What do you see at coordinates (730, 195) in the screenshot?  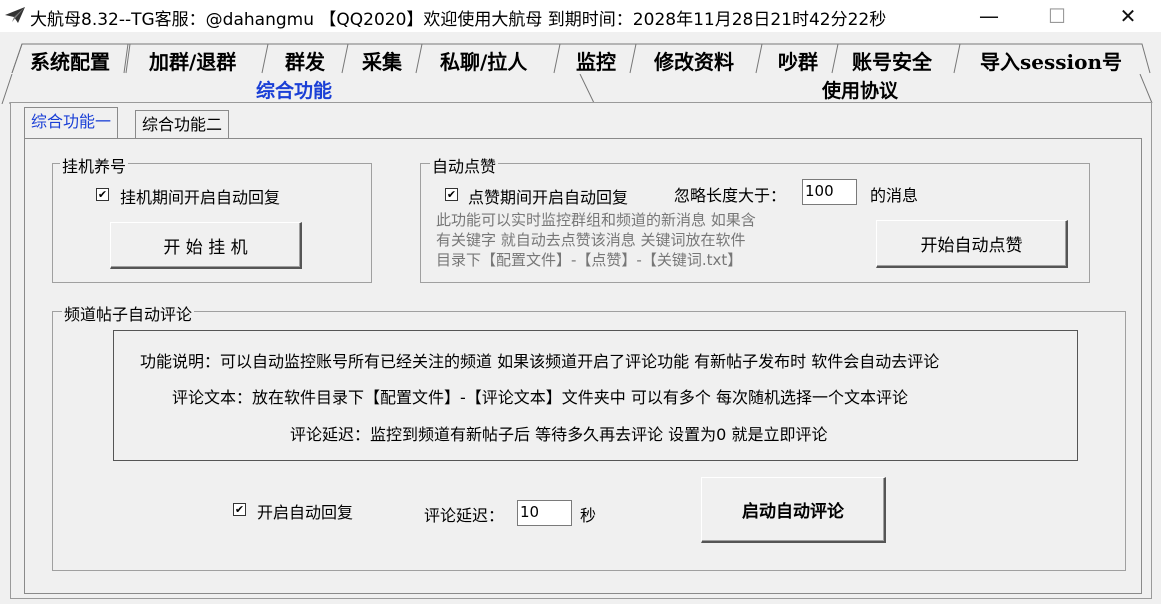 I see `ignore-length-label: 忽略长度大于：` at bounding box center [730, 195].